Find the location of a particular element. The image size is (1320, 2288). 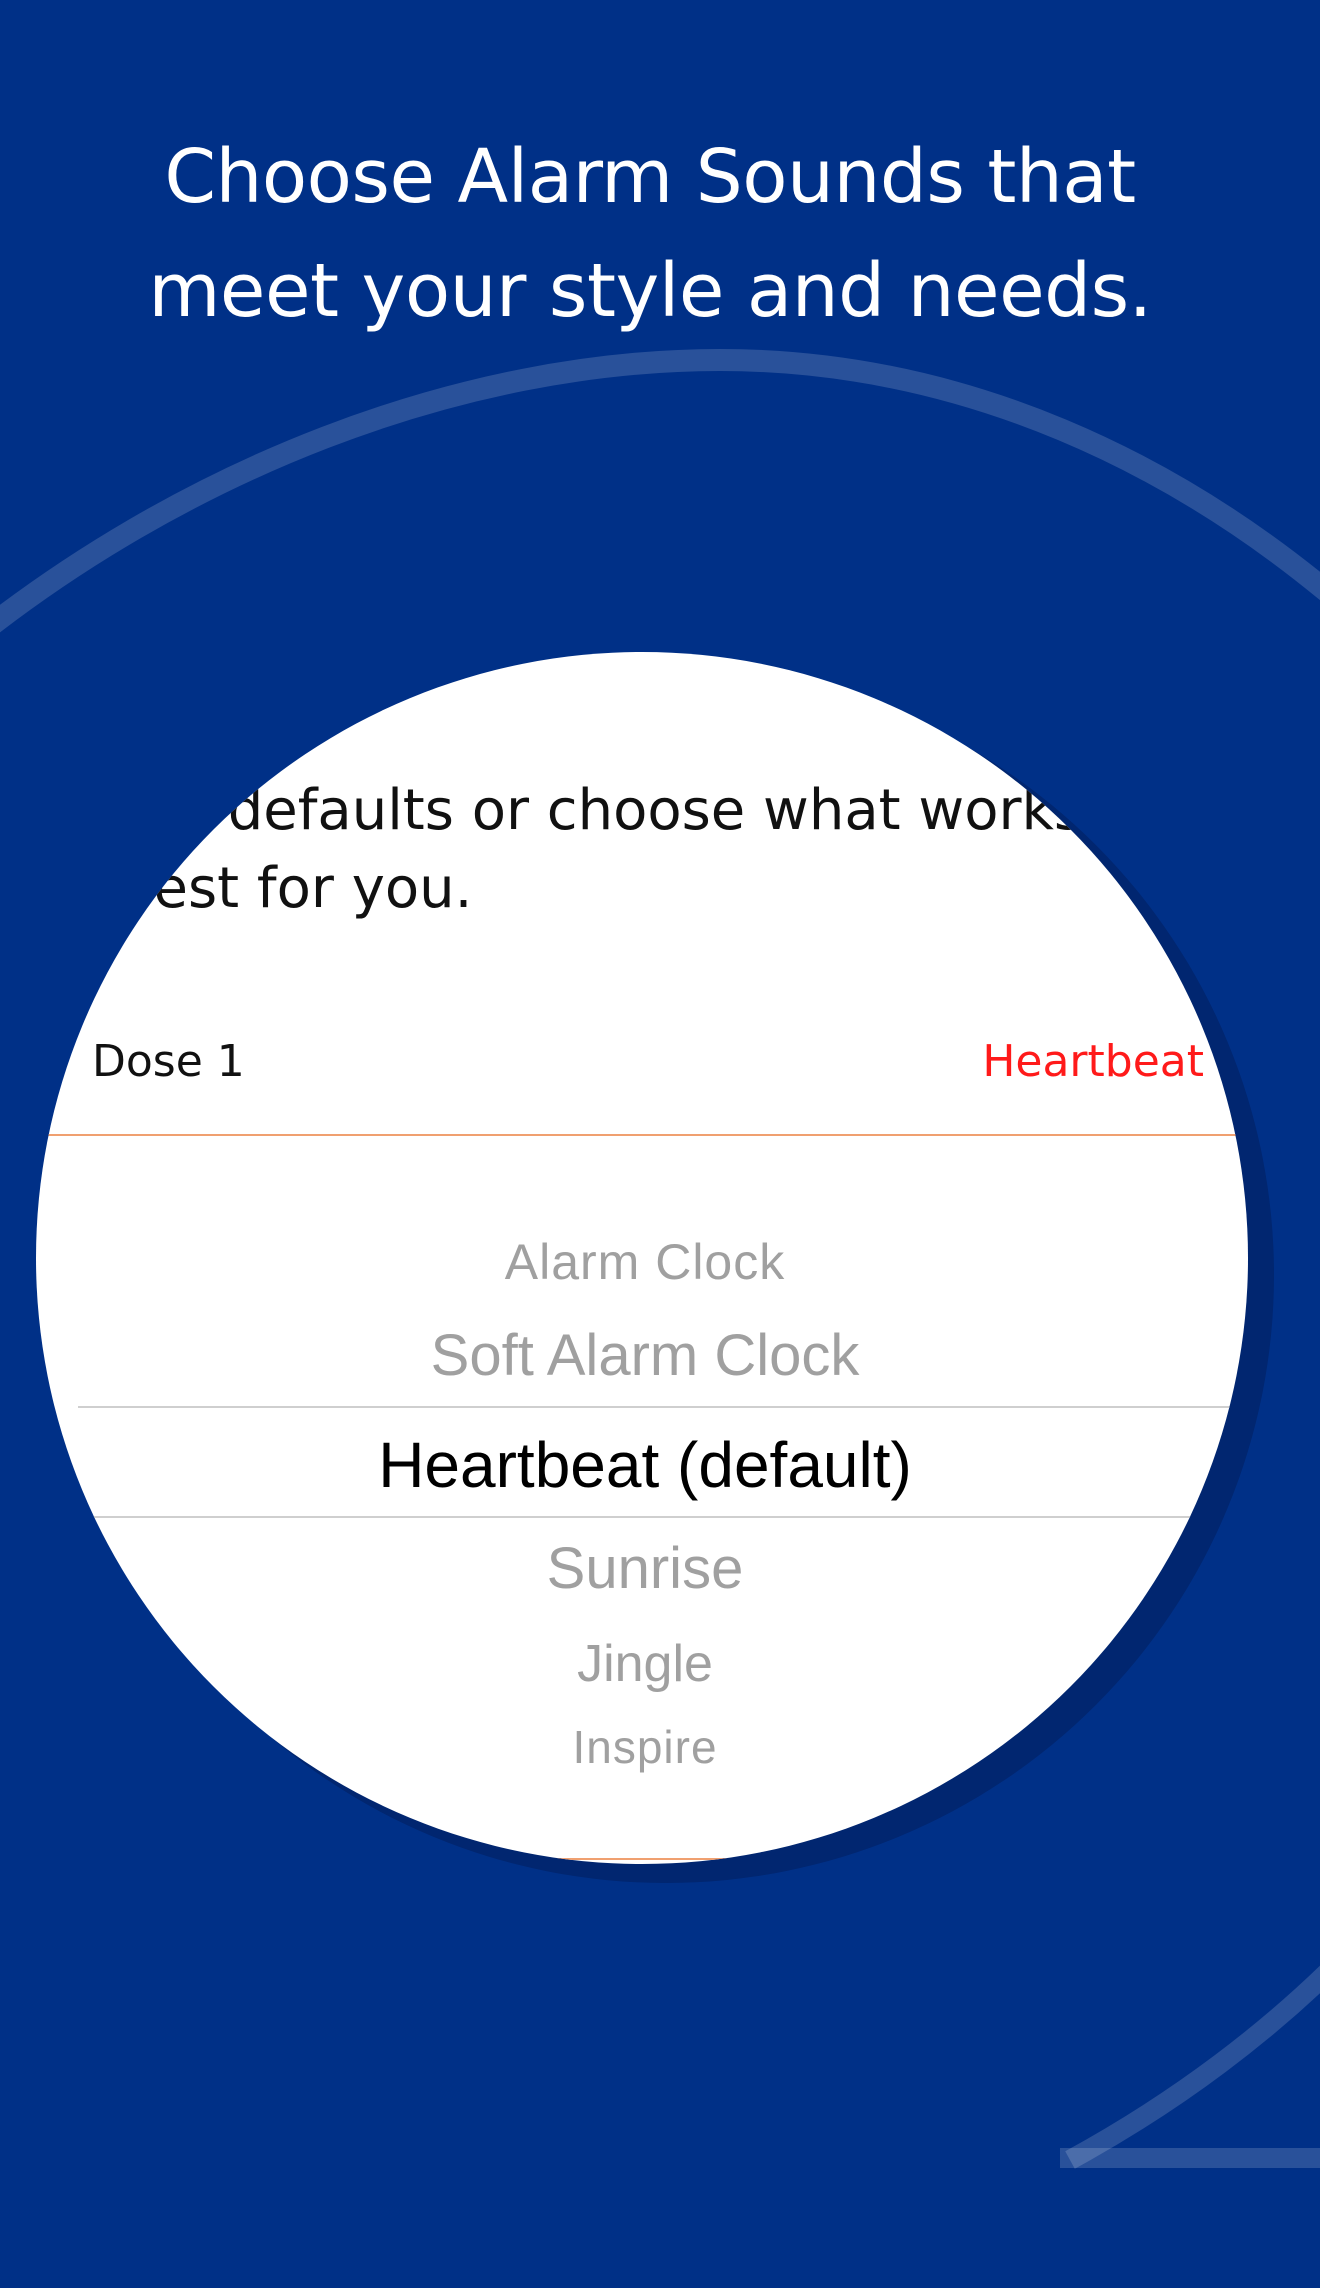

headline-line-1: Choose Alarm Sounds that is located at coordinates (650, 177).